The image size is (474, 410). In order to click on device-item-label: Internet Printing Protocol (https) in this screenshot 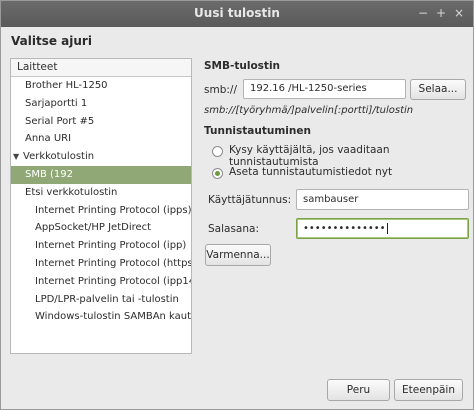, I will do `click(113, 263)`.